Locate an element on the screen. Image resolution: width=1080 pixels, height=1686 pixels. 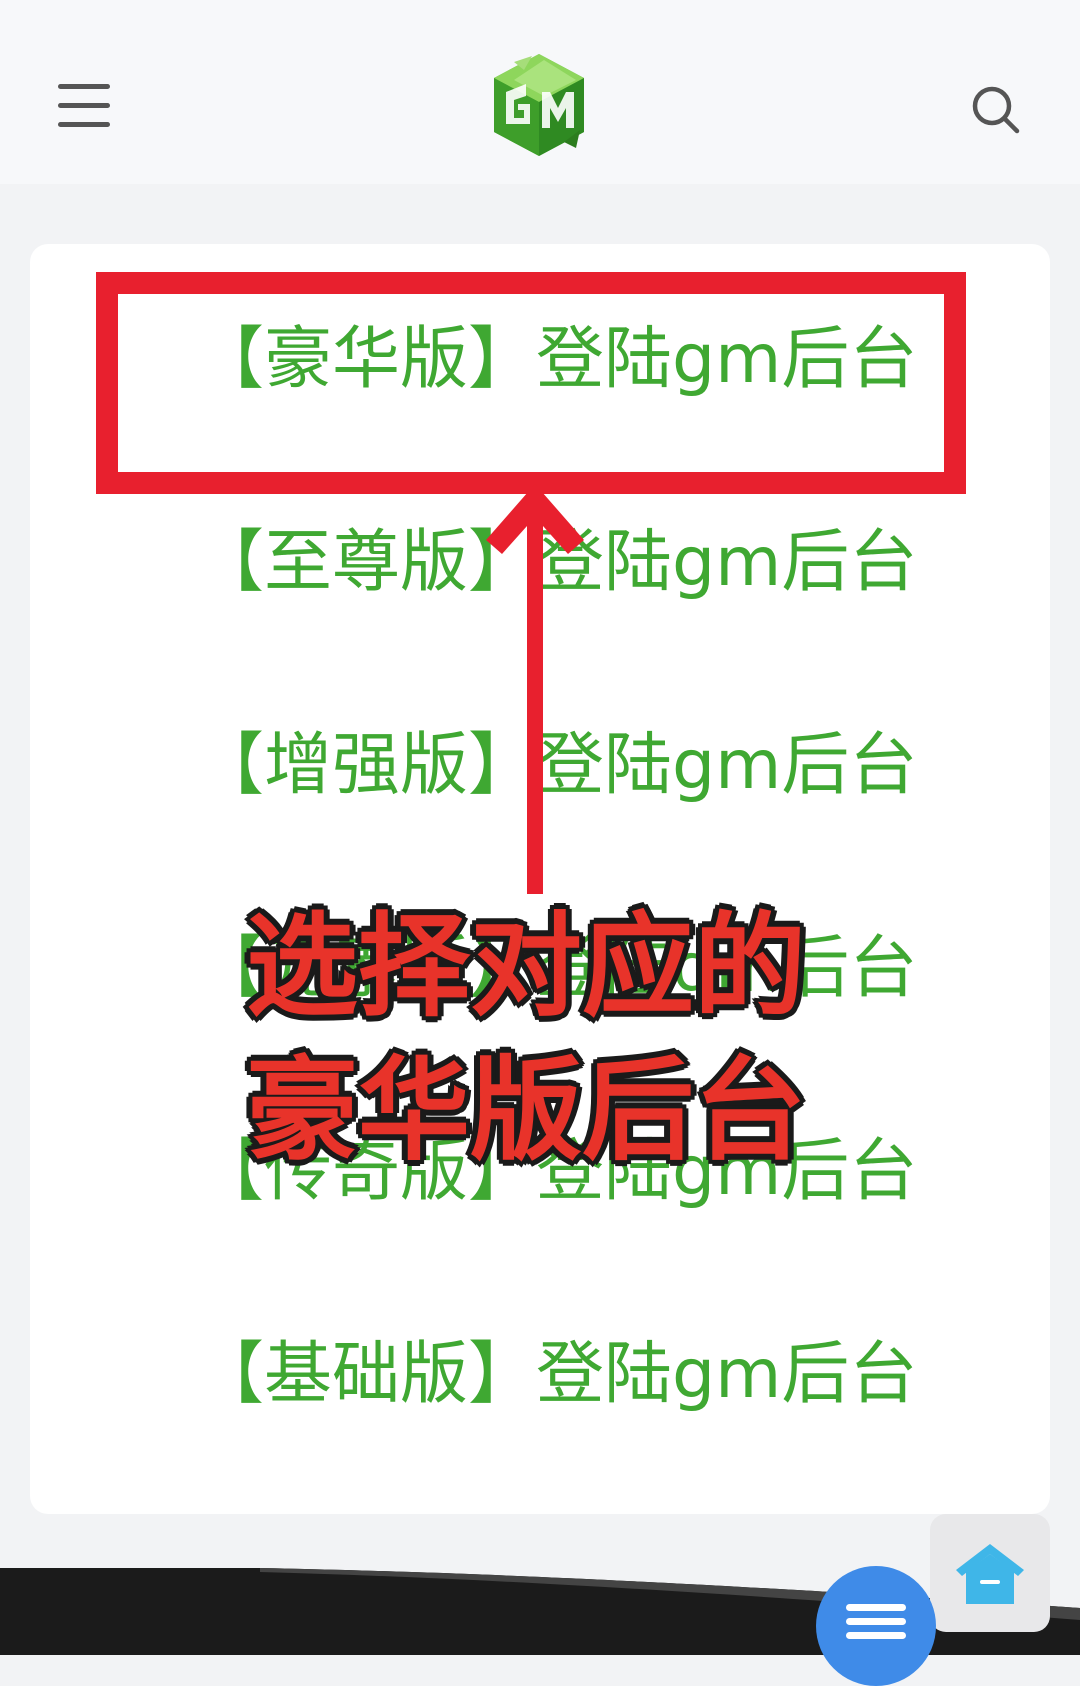
search-button is located at coordinates (996, 110).